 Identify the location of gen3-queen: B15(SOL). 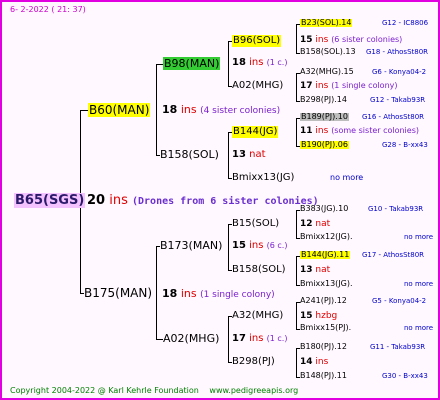
(255, 224).